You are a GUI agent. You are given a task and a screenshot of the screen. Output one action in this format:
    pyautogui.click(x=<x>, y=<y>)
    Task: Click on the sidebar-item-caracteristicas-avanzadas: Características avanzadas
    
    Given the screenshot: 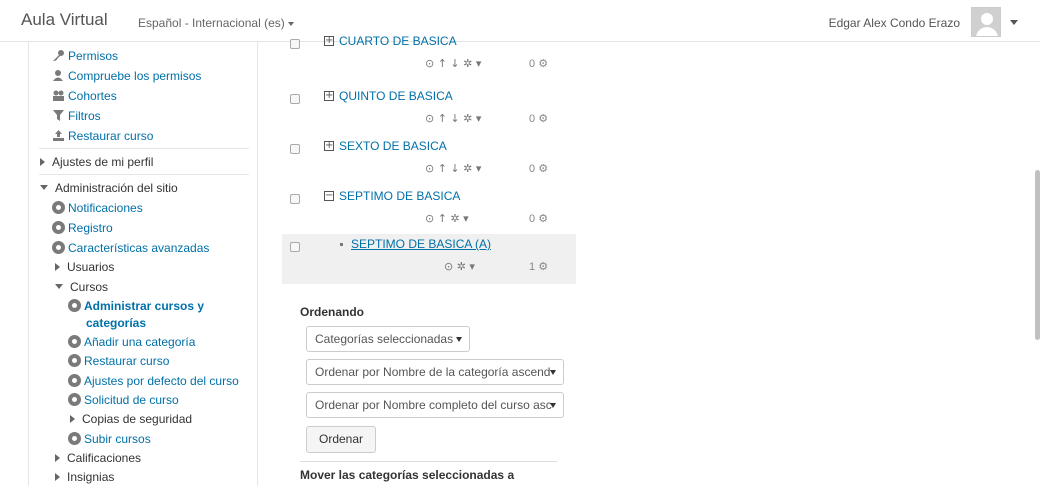 What is the action you would take?
    pyautogui.click(x=130, y=248)
    